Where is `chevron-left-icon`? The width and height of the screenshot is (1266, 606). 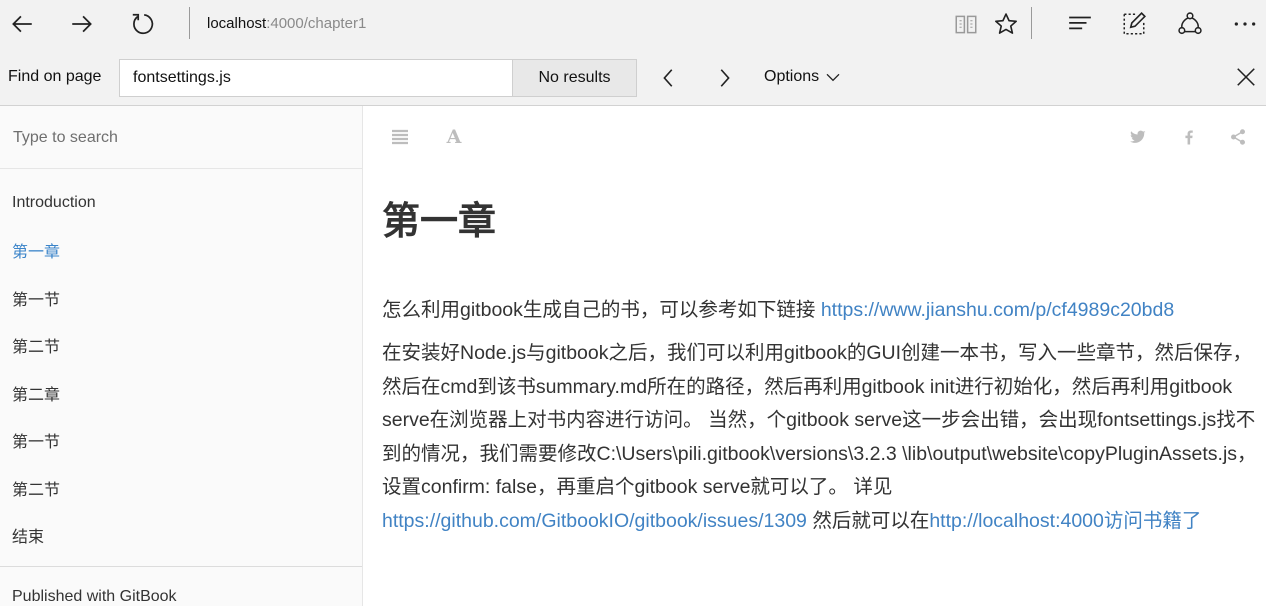
chevron-left-icon is located at coordinates (668, 78).